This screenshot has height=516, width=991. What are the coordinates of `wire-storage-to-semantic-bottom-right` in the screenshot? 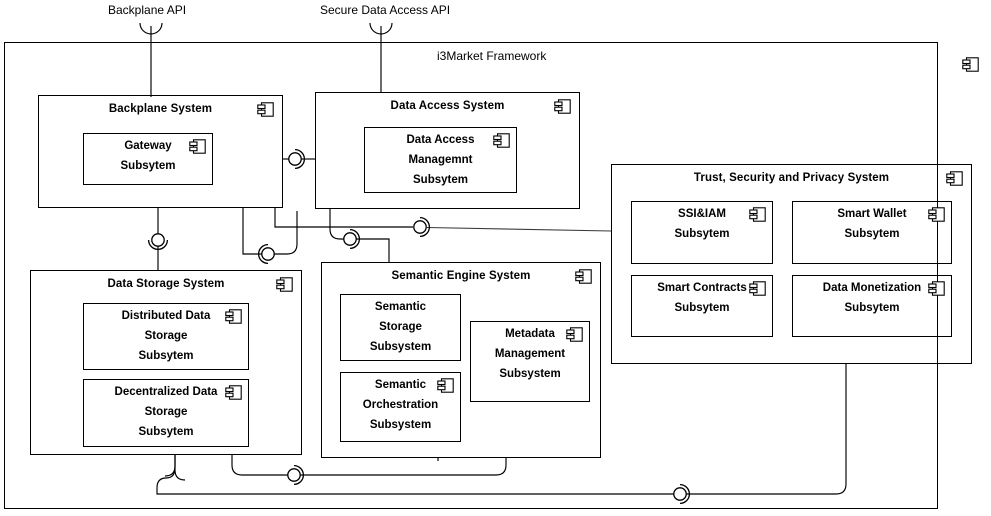 It's located at (403, 467).